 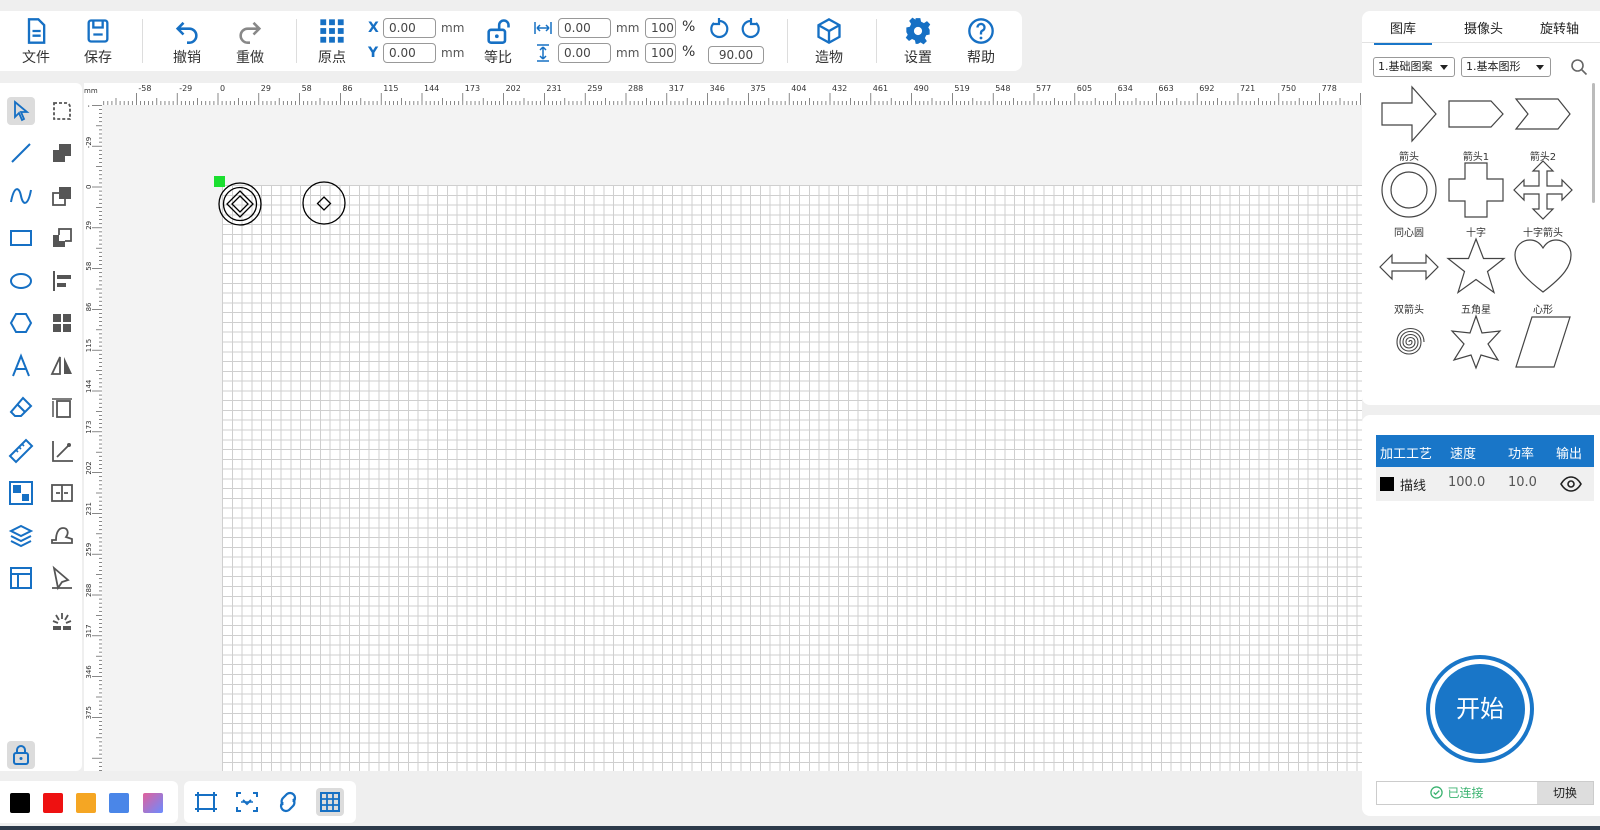 I want to click on angle-tool, so click(x=62, y=451).